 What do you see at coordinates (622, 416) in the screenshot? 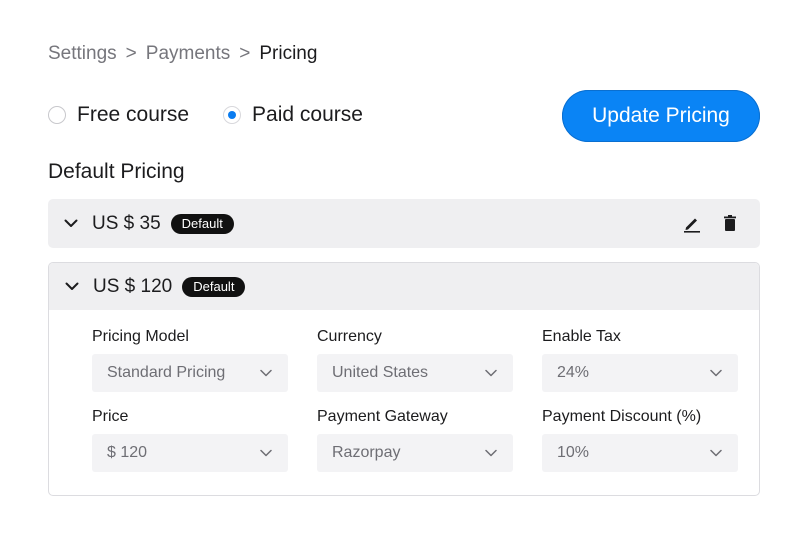
I see `field-label: Payment Discount (%)` at bounding box center [622, 416].